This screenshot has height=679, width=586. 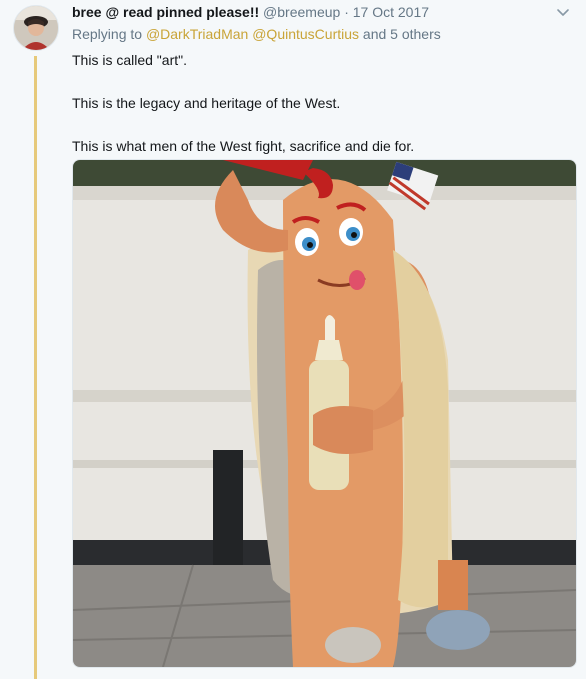 I want to click on avatar, so click(x=36, y=28).